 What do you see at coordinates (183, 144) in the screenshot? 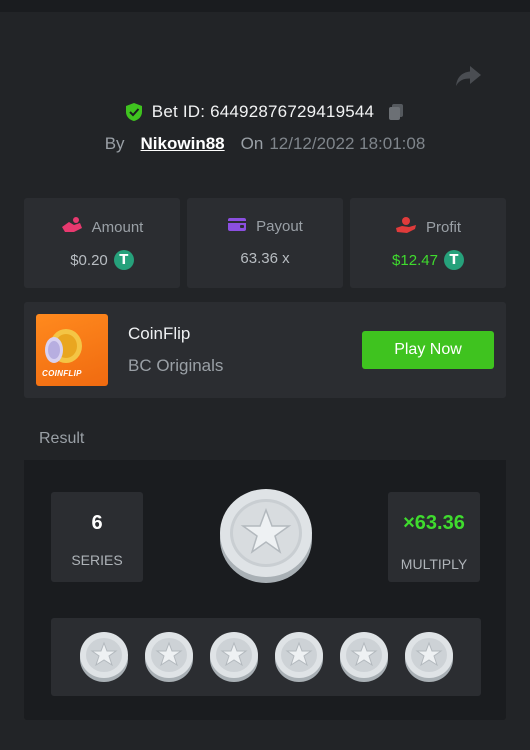
I see `username-link: Nikowin88` at bounding box center [183, 144].